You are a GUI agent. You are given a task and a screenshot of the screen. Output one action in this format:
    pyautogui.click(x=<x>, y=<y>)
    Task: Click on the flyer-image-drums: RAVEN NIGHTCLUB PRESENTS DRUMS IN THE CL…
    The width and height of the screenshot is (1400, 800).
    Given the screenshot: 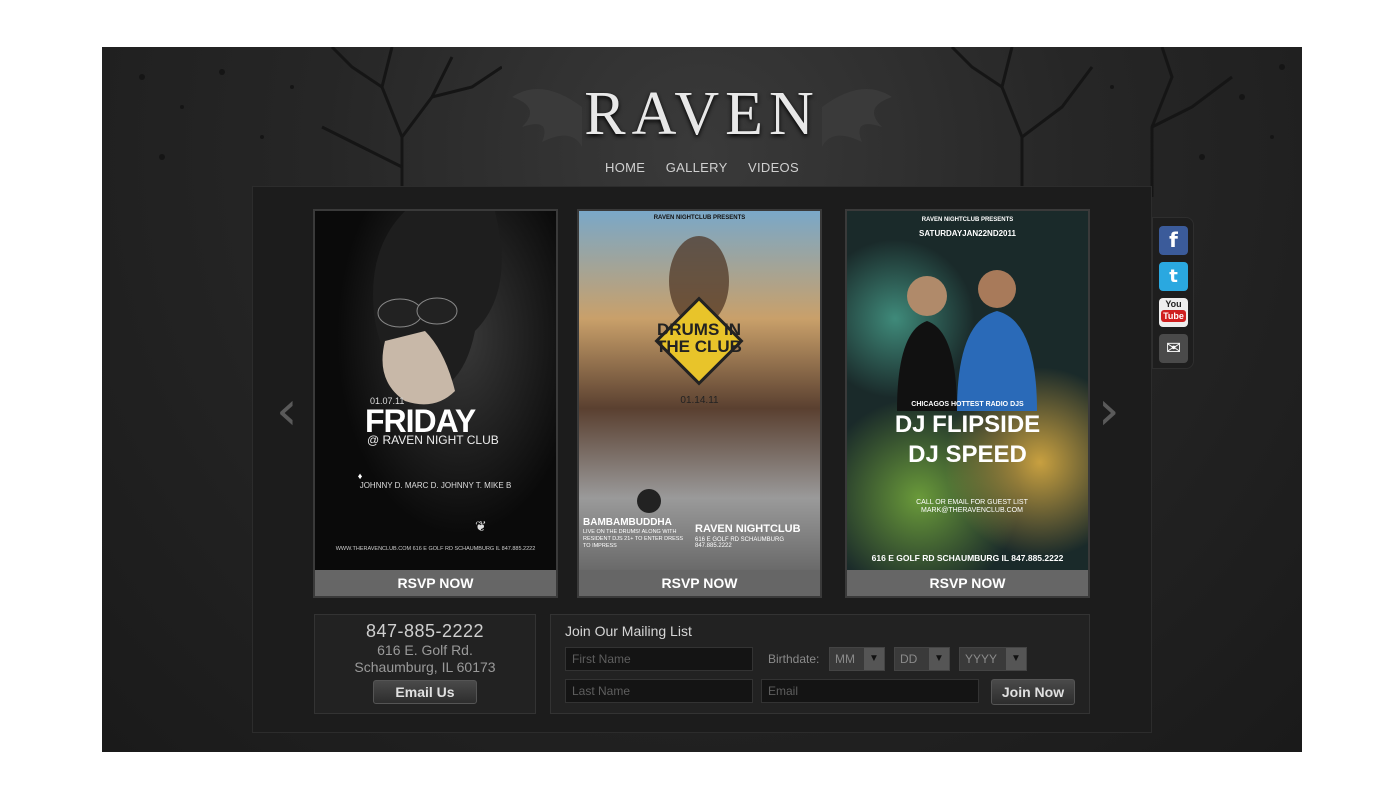 What is the action you would take?
    pyautogui.click(x=699, y=390)
    